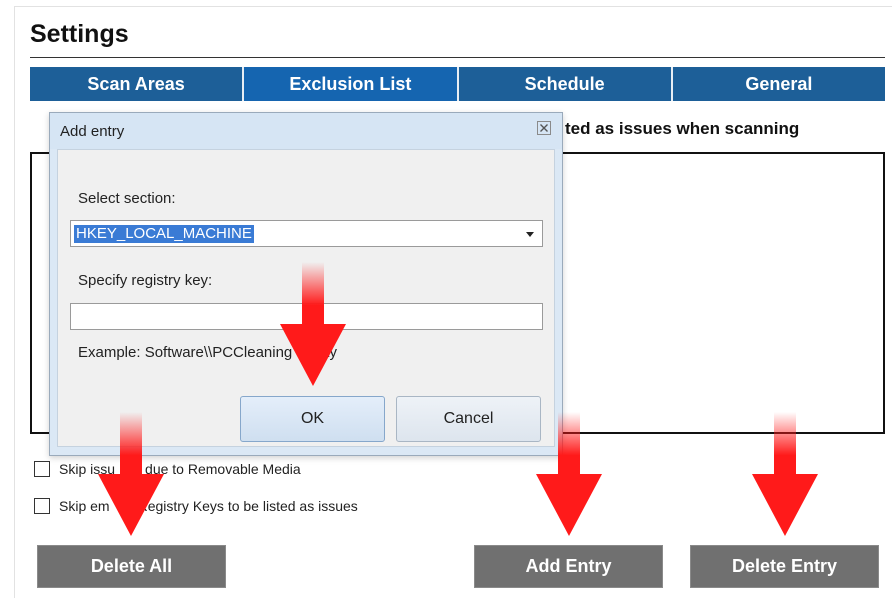 Image resolution: width=892 pixels, height=598 pixels. Describe the element at coordinates (306, 233) in the screenshot. I see `section-select: HKEY_LOCAL_MACHINE` at that location.